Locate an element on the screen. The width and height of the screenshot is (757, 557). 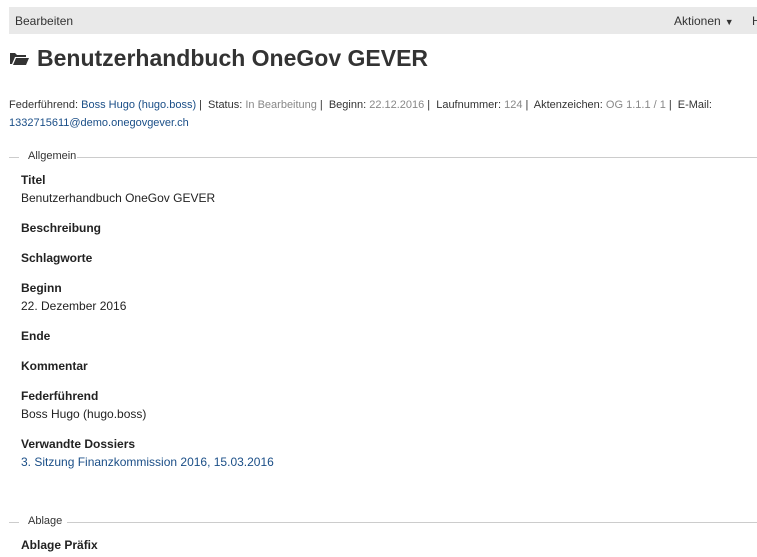
field-title-label: Titel is located at coordinates (33, 180).